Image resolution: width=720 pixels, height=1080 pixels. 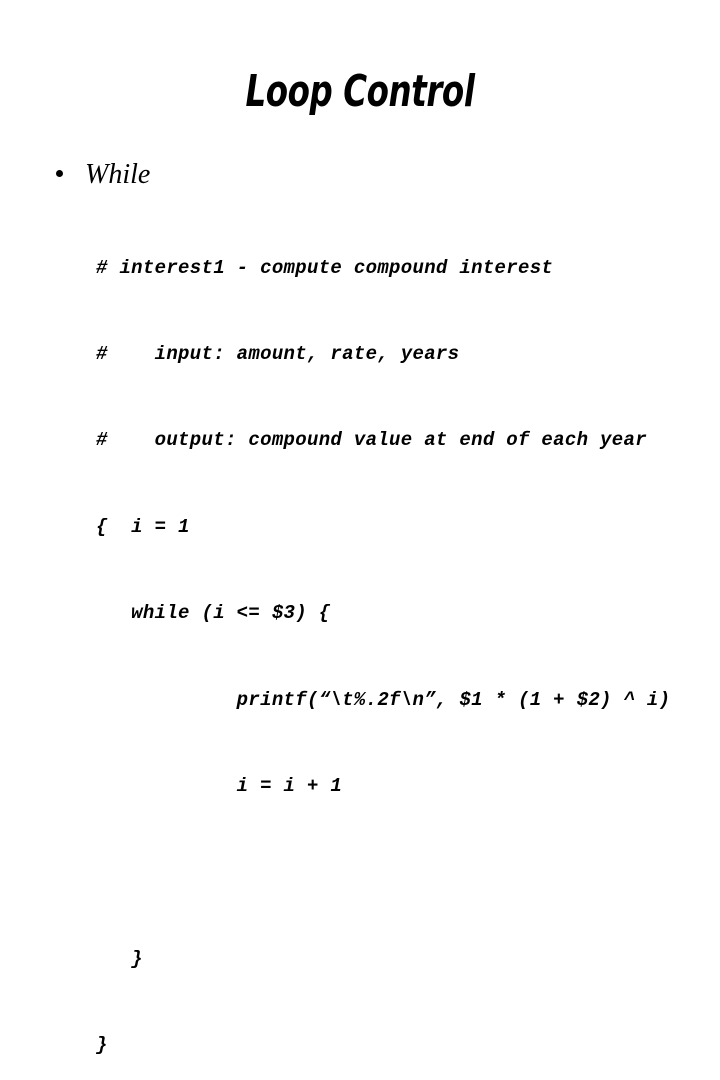 I want to click on bullet-item-label: While, so click(x=118, y=174).